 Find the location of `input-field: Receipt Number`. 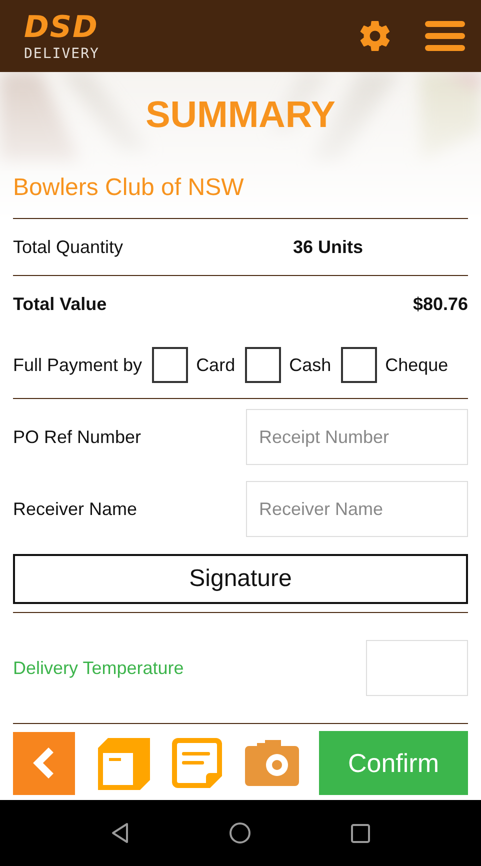

input-field: Receipt Number is located at coordinates (357, 437).